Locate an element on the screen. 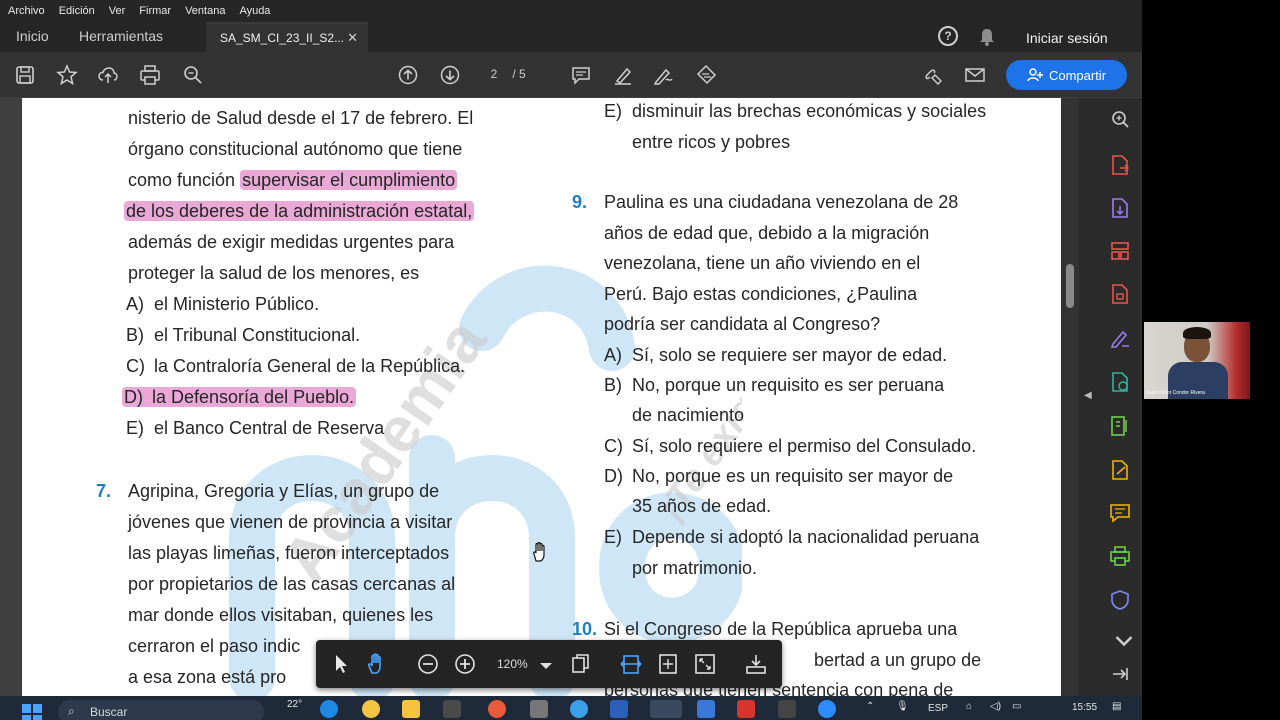 This screenshot has height=720, width=1280. q6-text-line: como función supervisar el cumplimiento is located at coordinates (293, 180).